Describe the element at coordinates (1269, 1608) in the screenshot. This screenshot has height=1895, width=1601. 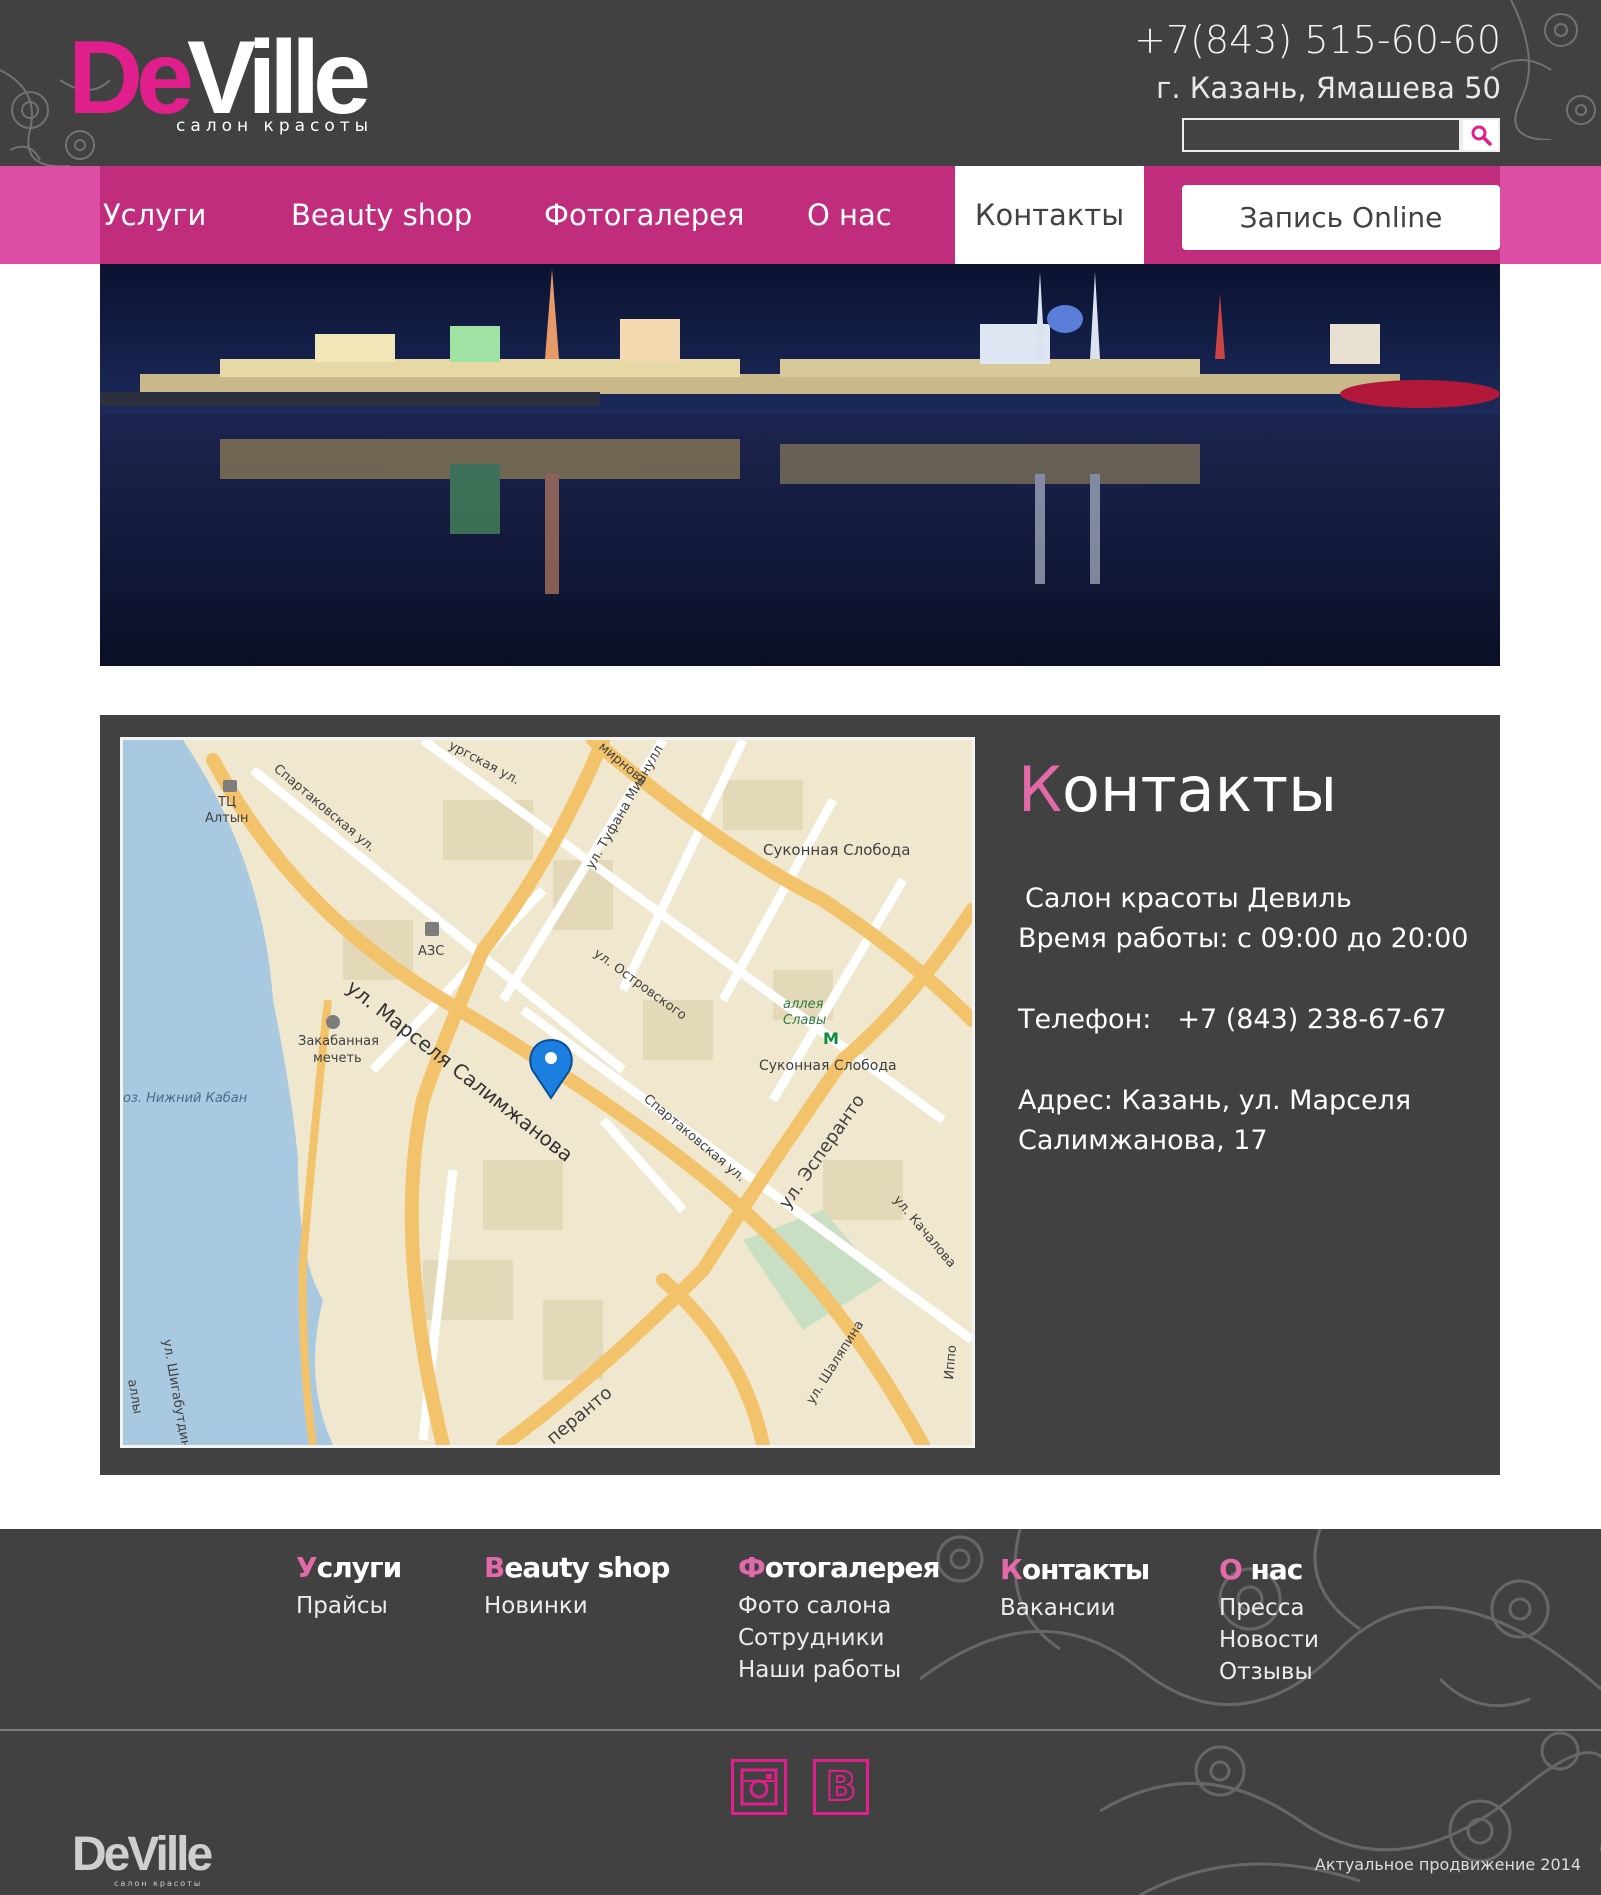
I see `footer-link: Пресса` at that location.